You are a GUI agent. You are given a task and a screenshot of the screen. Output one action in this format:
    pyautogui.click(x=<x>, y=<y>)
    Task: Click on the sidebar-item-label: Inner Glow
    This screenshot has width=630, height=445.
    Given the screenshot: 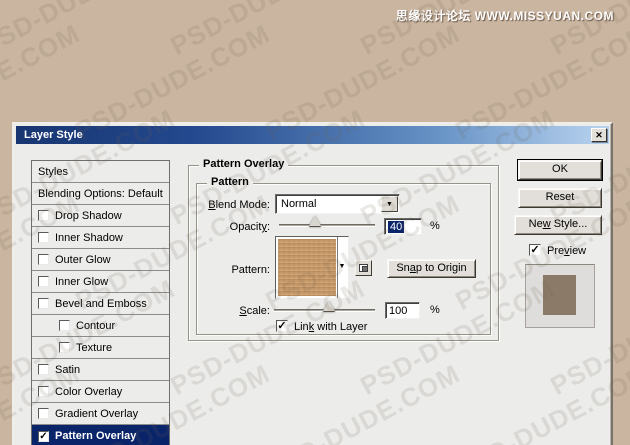 What is the action you would take?
    pyautogui.click(x=82, y=281)
    